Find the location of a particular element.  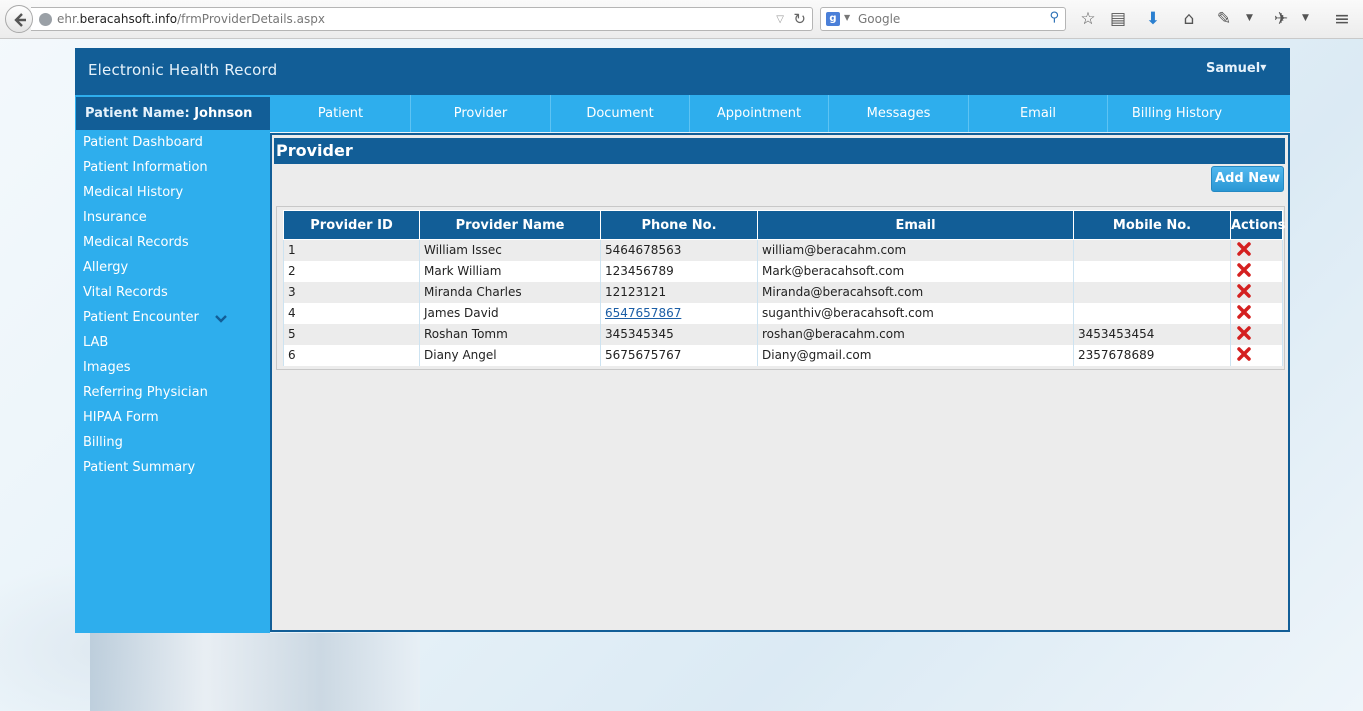

phone-cell: 12123121 is located at coordinates (679, 292).